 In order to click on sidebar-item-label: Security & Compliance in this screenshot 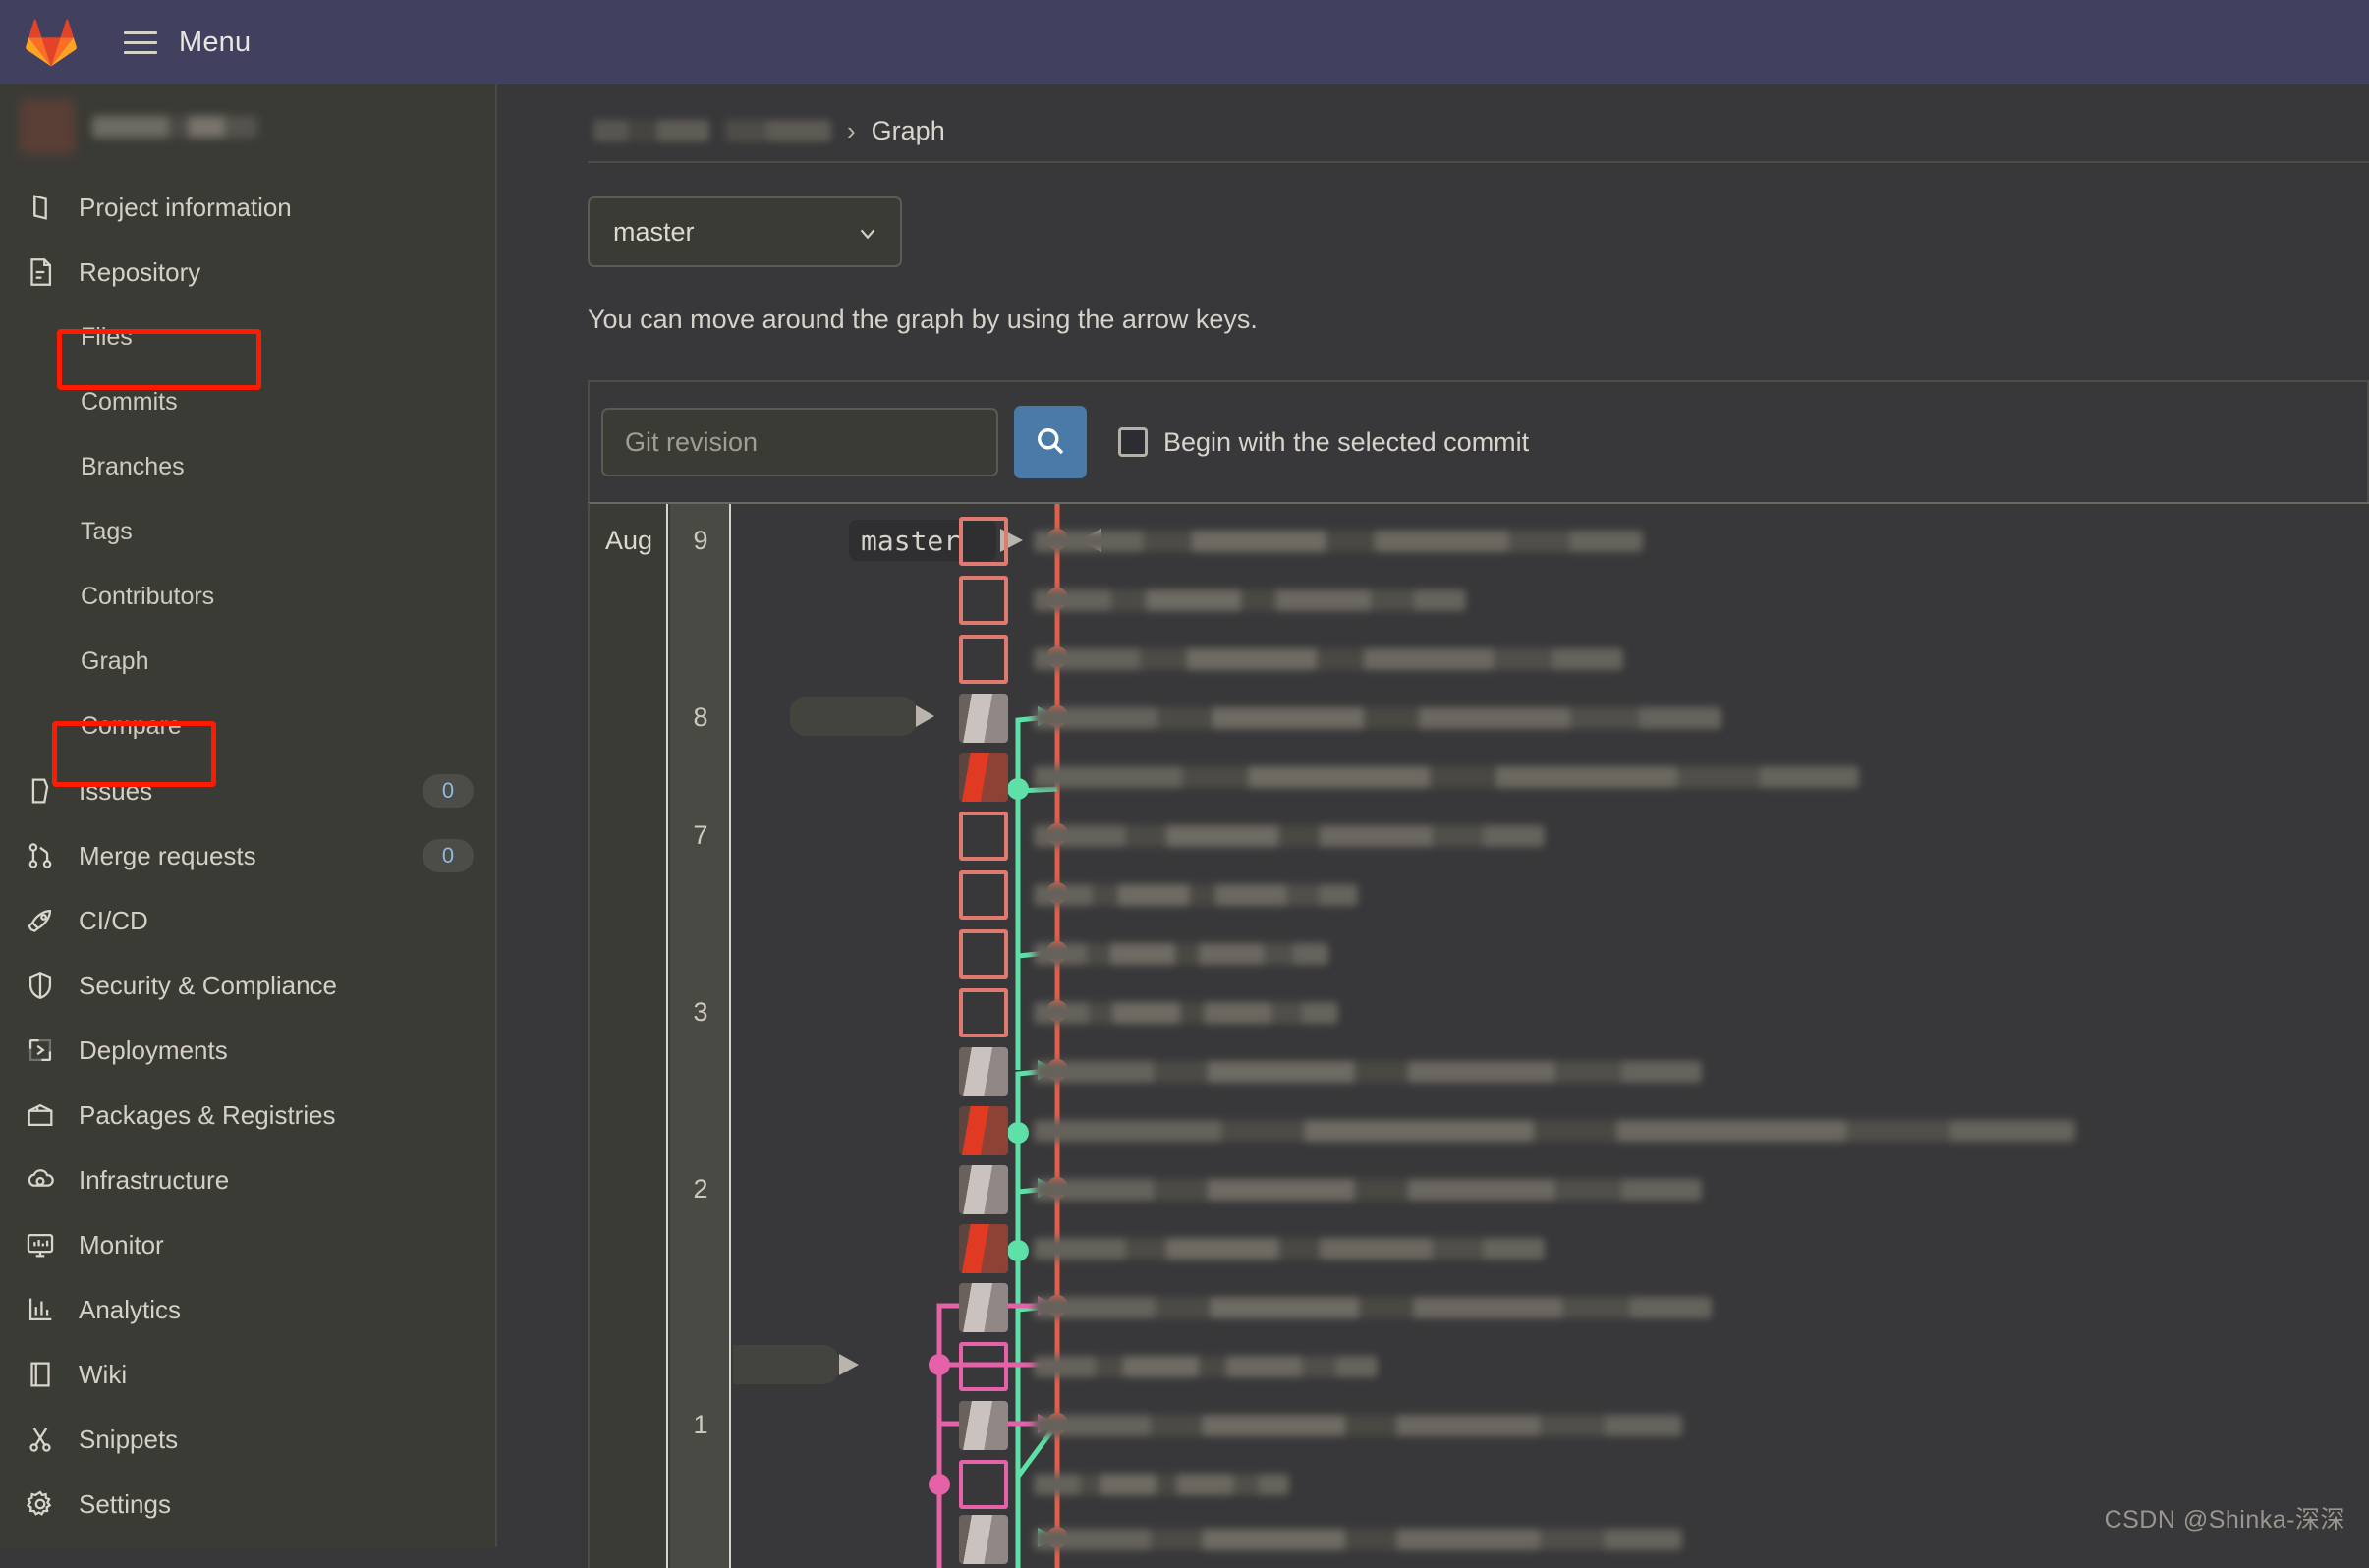, I will do `click(276, 986)`.